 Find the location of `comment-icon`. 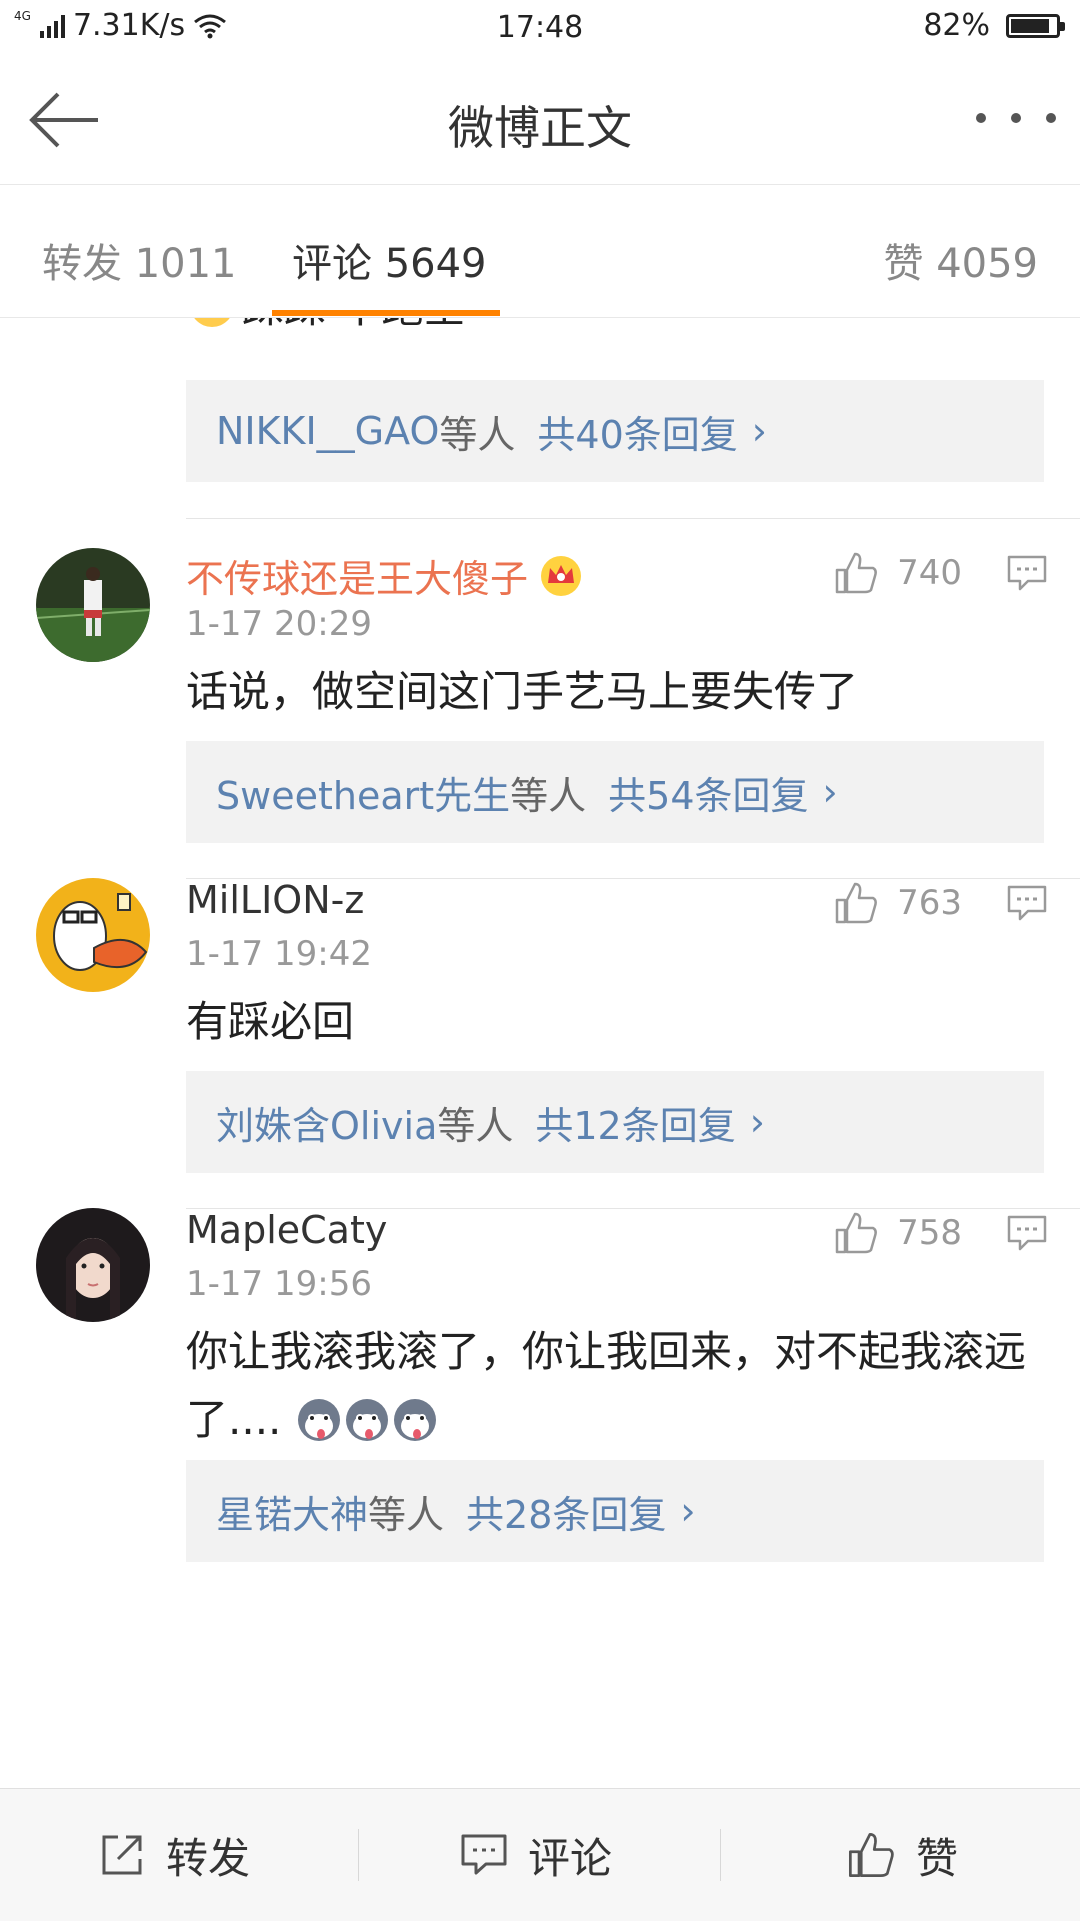

comment-icon is located at coordinates (484, 1854).